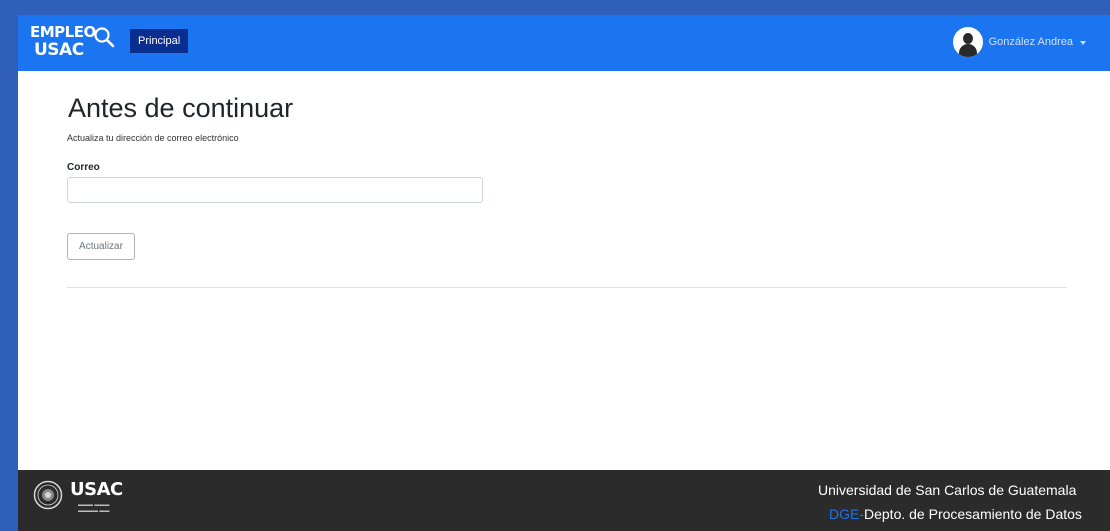 The image size is (1110, 531). I want to click on section-divider, so click(567, 287).